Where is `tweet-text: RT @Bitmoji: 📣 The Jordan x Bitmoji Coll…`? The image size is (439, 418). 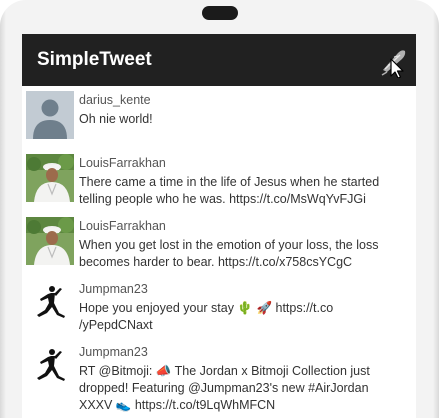 tweet-text: RT @Bitmoji: 📣 The Jordan x Bitmoji Coll… is located at coordinates (224, 388).